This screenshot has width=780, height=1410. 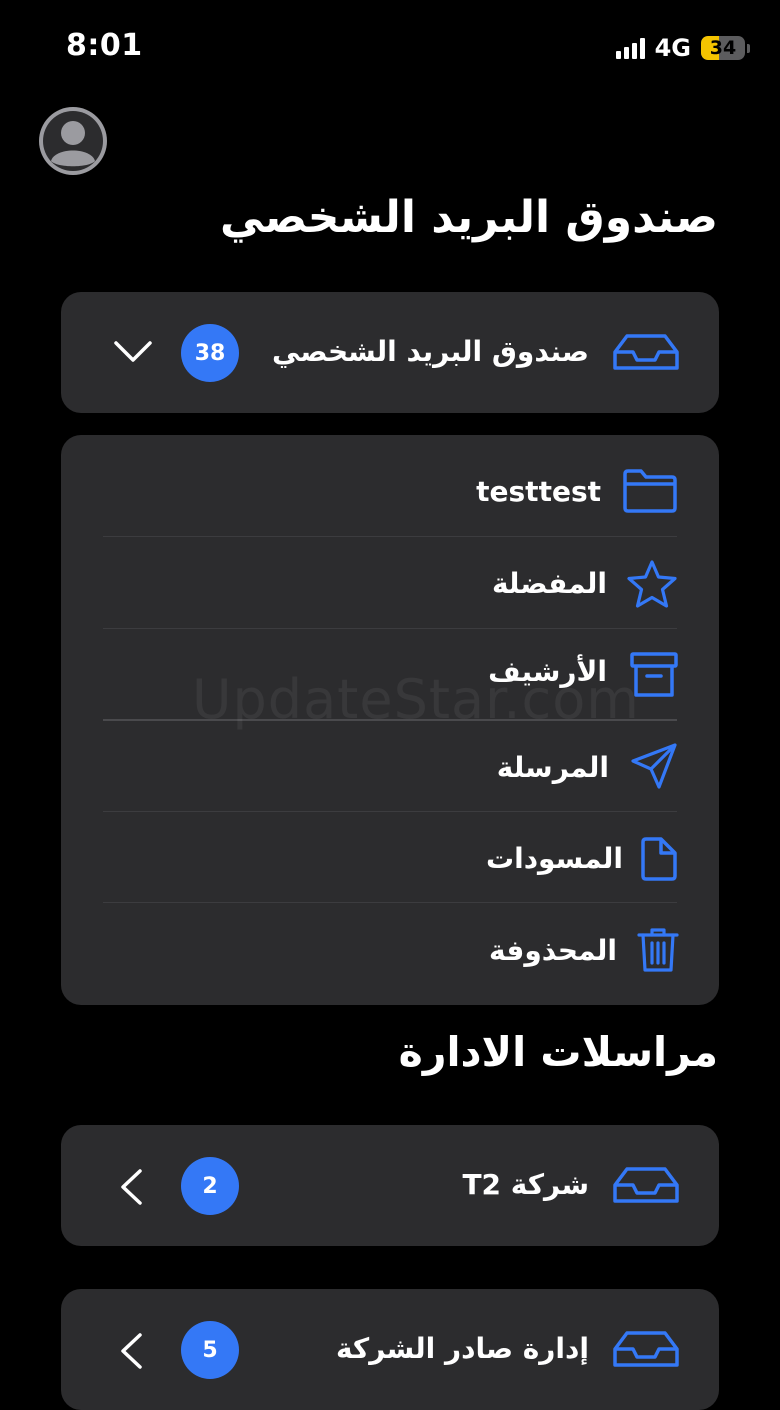 I want to click on paper-plane-icon, so click(x=654, y=768).